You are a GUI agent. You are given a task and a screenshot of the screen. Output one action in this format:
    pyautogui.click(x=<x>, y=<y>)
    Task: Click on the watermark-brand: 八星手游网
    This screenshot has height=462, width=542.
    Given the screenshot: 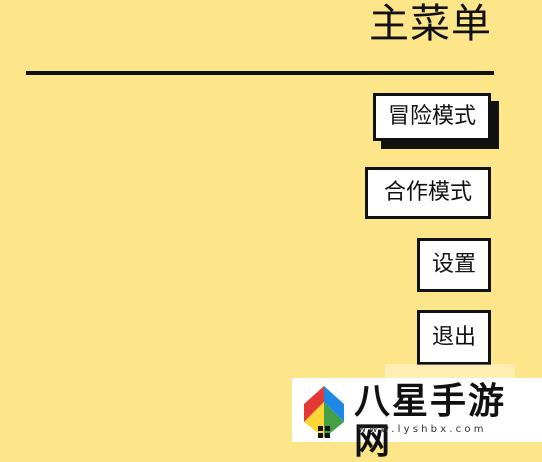 What is the action you would take?
    pyautogui.click(x=430, y=421)
    